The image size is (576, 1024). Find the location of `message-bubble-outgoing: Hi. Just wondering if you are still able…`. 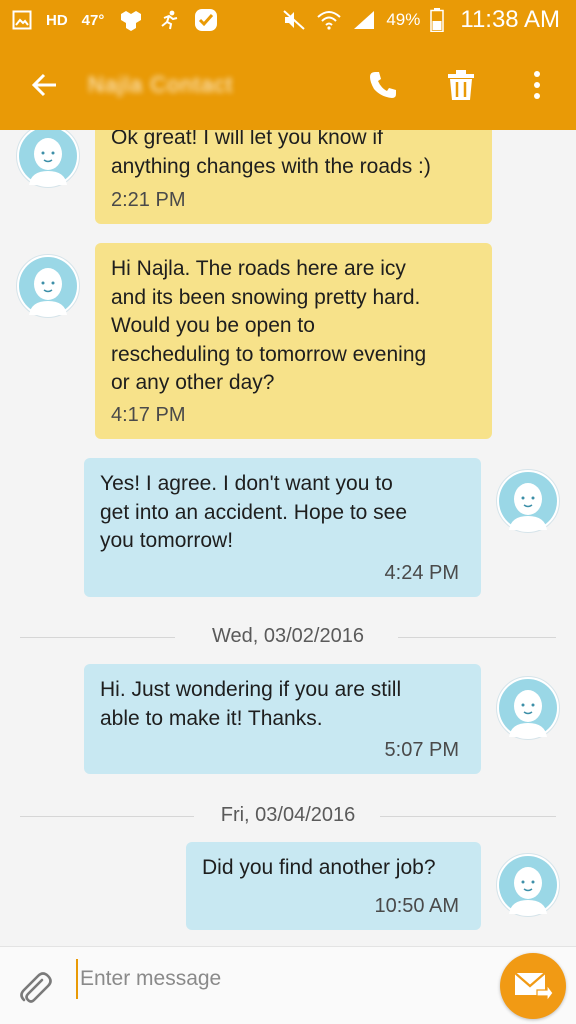

message-bubble-outgoing: Hi. Just wondering if you are still able… is located at coordinates (282, 719).